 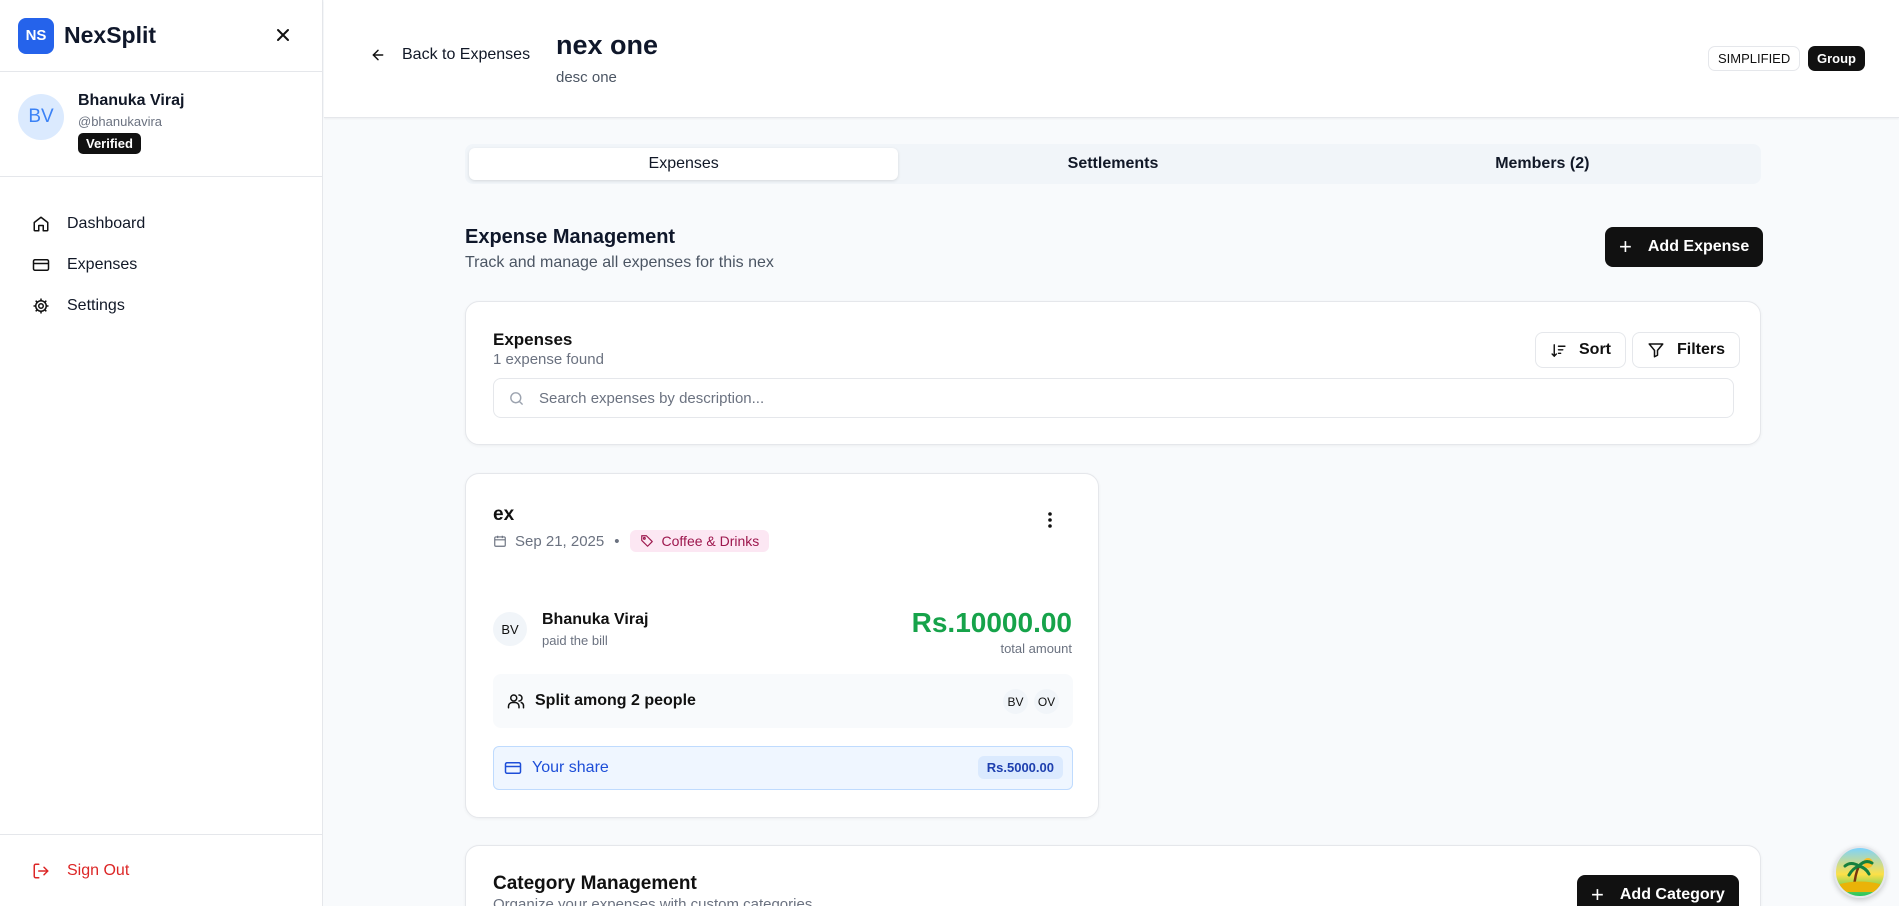 I want to click on sidebar-item-expenses: Expenses, so click(x=161, y=264).